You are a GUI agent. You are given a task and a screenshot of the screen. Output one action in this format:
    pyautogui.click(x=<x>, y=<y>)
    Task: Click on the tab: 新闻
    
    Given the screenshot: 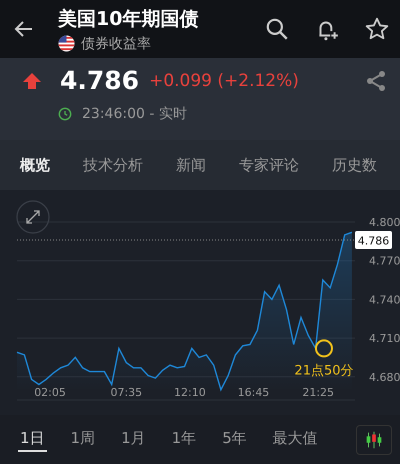 What is the action you would take?
    pyautogui.click(x=190, y=165)
    